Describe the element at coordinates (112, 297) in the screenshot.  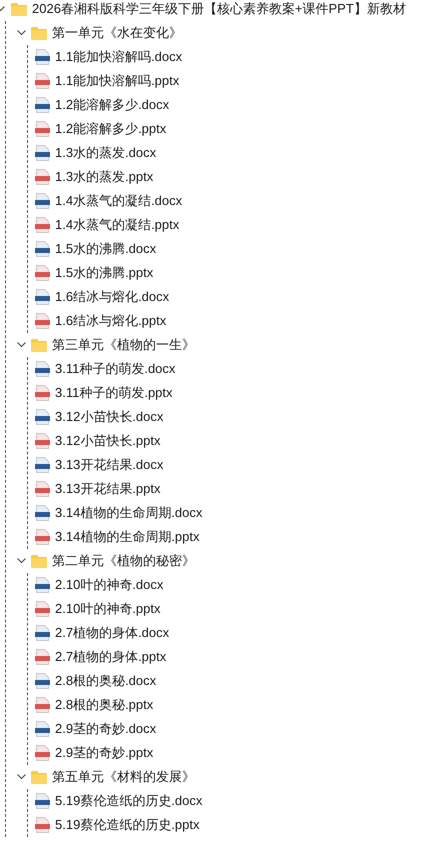
I see `file-name: 1.6结冰与熔化.docx` at that location.